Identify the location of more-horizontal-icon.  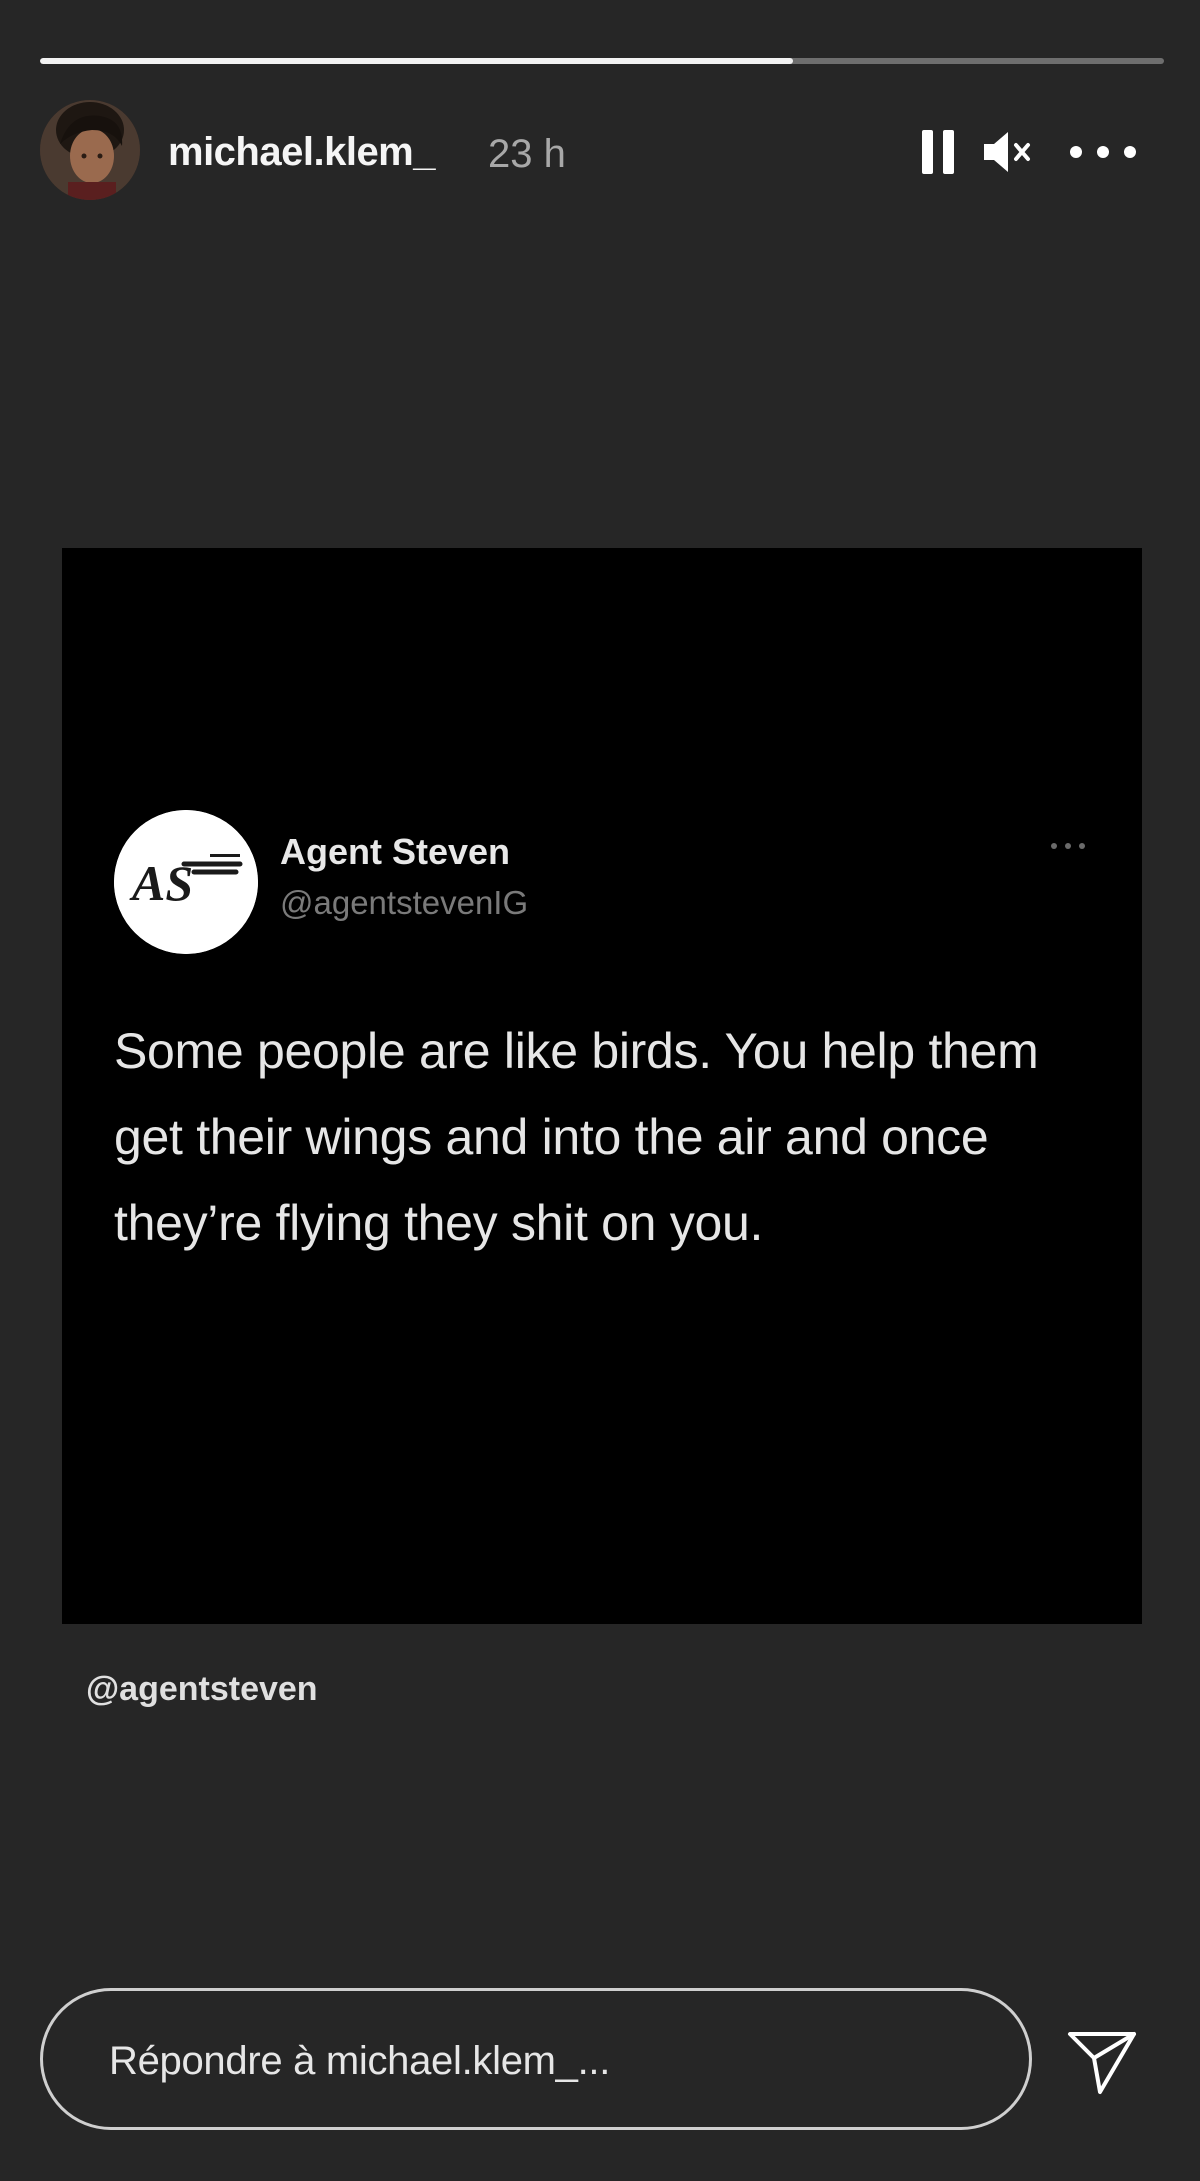
(1103, 152).